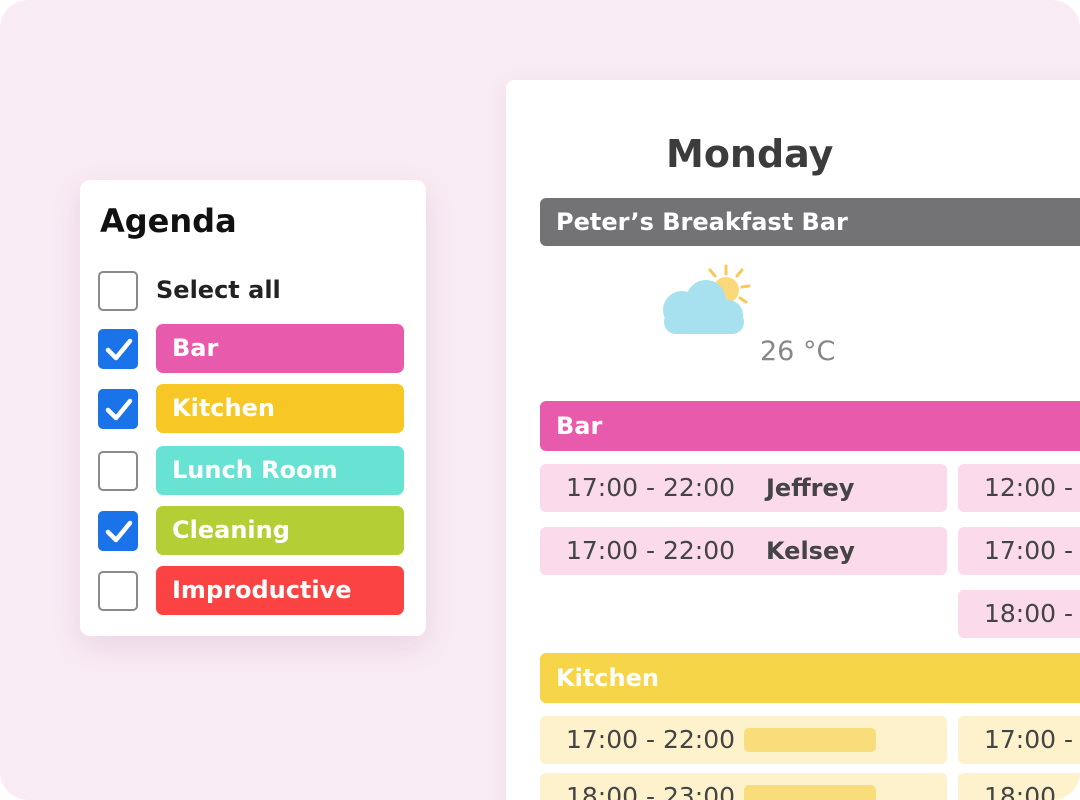 The height and width of the screenshot is (800, 1080). Describe the element at coordinates (707, 299) in the screenshot. I see `partly-cloudy-icon` at that location.